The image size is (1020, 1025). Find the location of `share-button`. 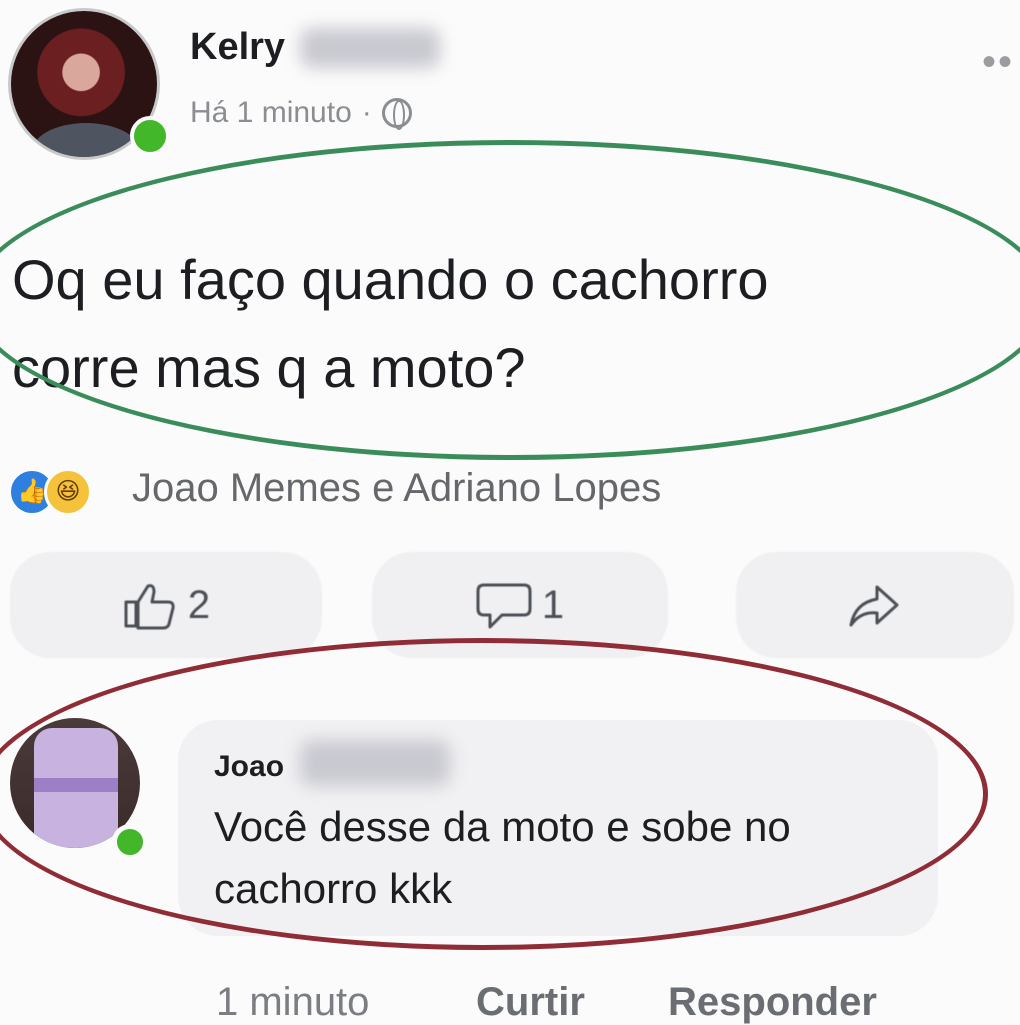

share-button is located at coordinates (875, 605).